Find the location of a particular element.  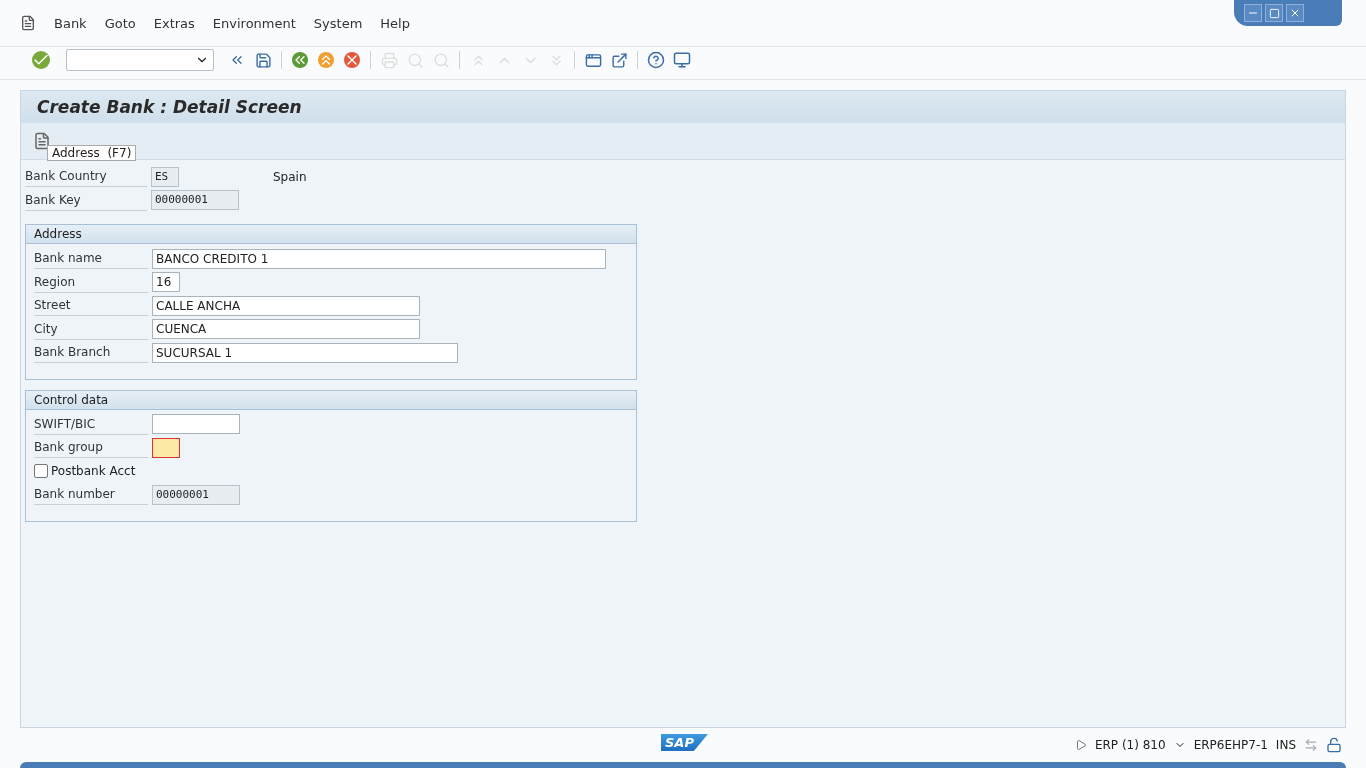

tooltip: Address (F7) is located at coordinates (92, 153).